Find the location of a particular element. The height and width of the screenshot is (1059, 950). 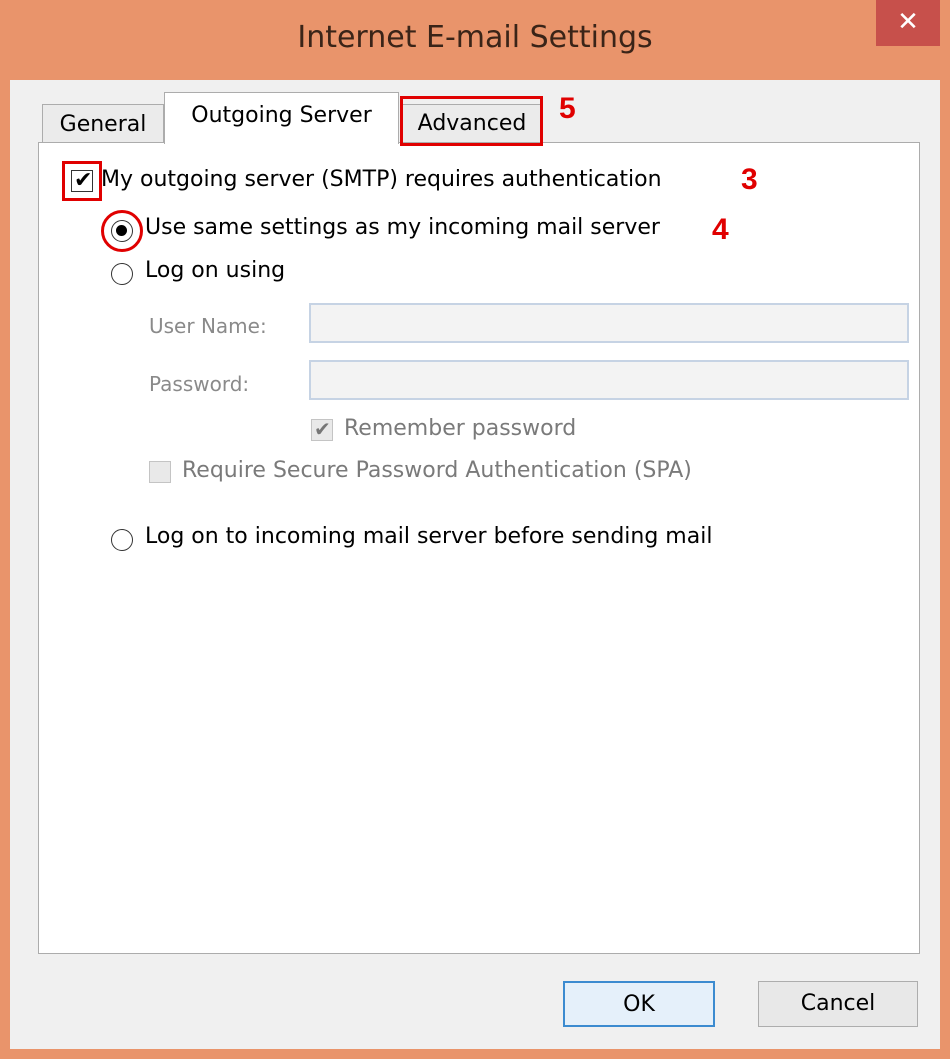

tab-outgoing-server: Outgoing Server is located at coordinates (281, 118).